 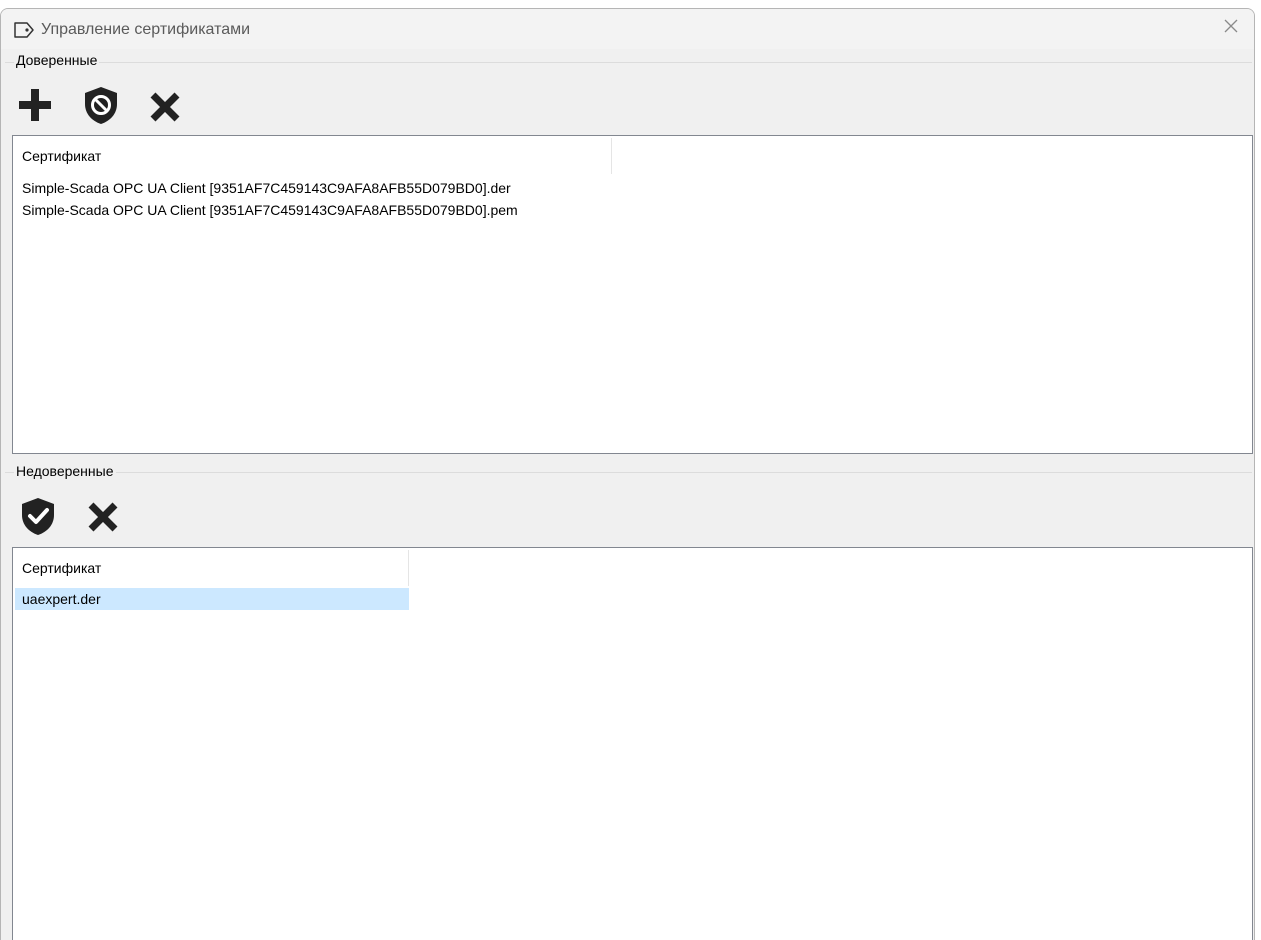 What do you see at coordinates (146, 29) in the screenshot?
I see `window-title: Управление сертификатами` at bounding box center [146, 29].